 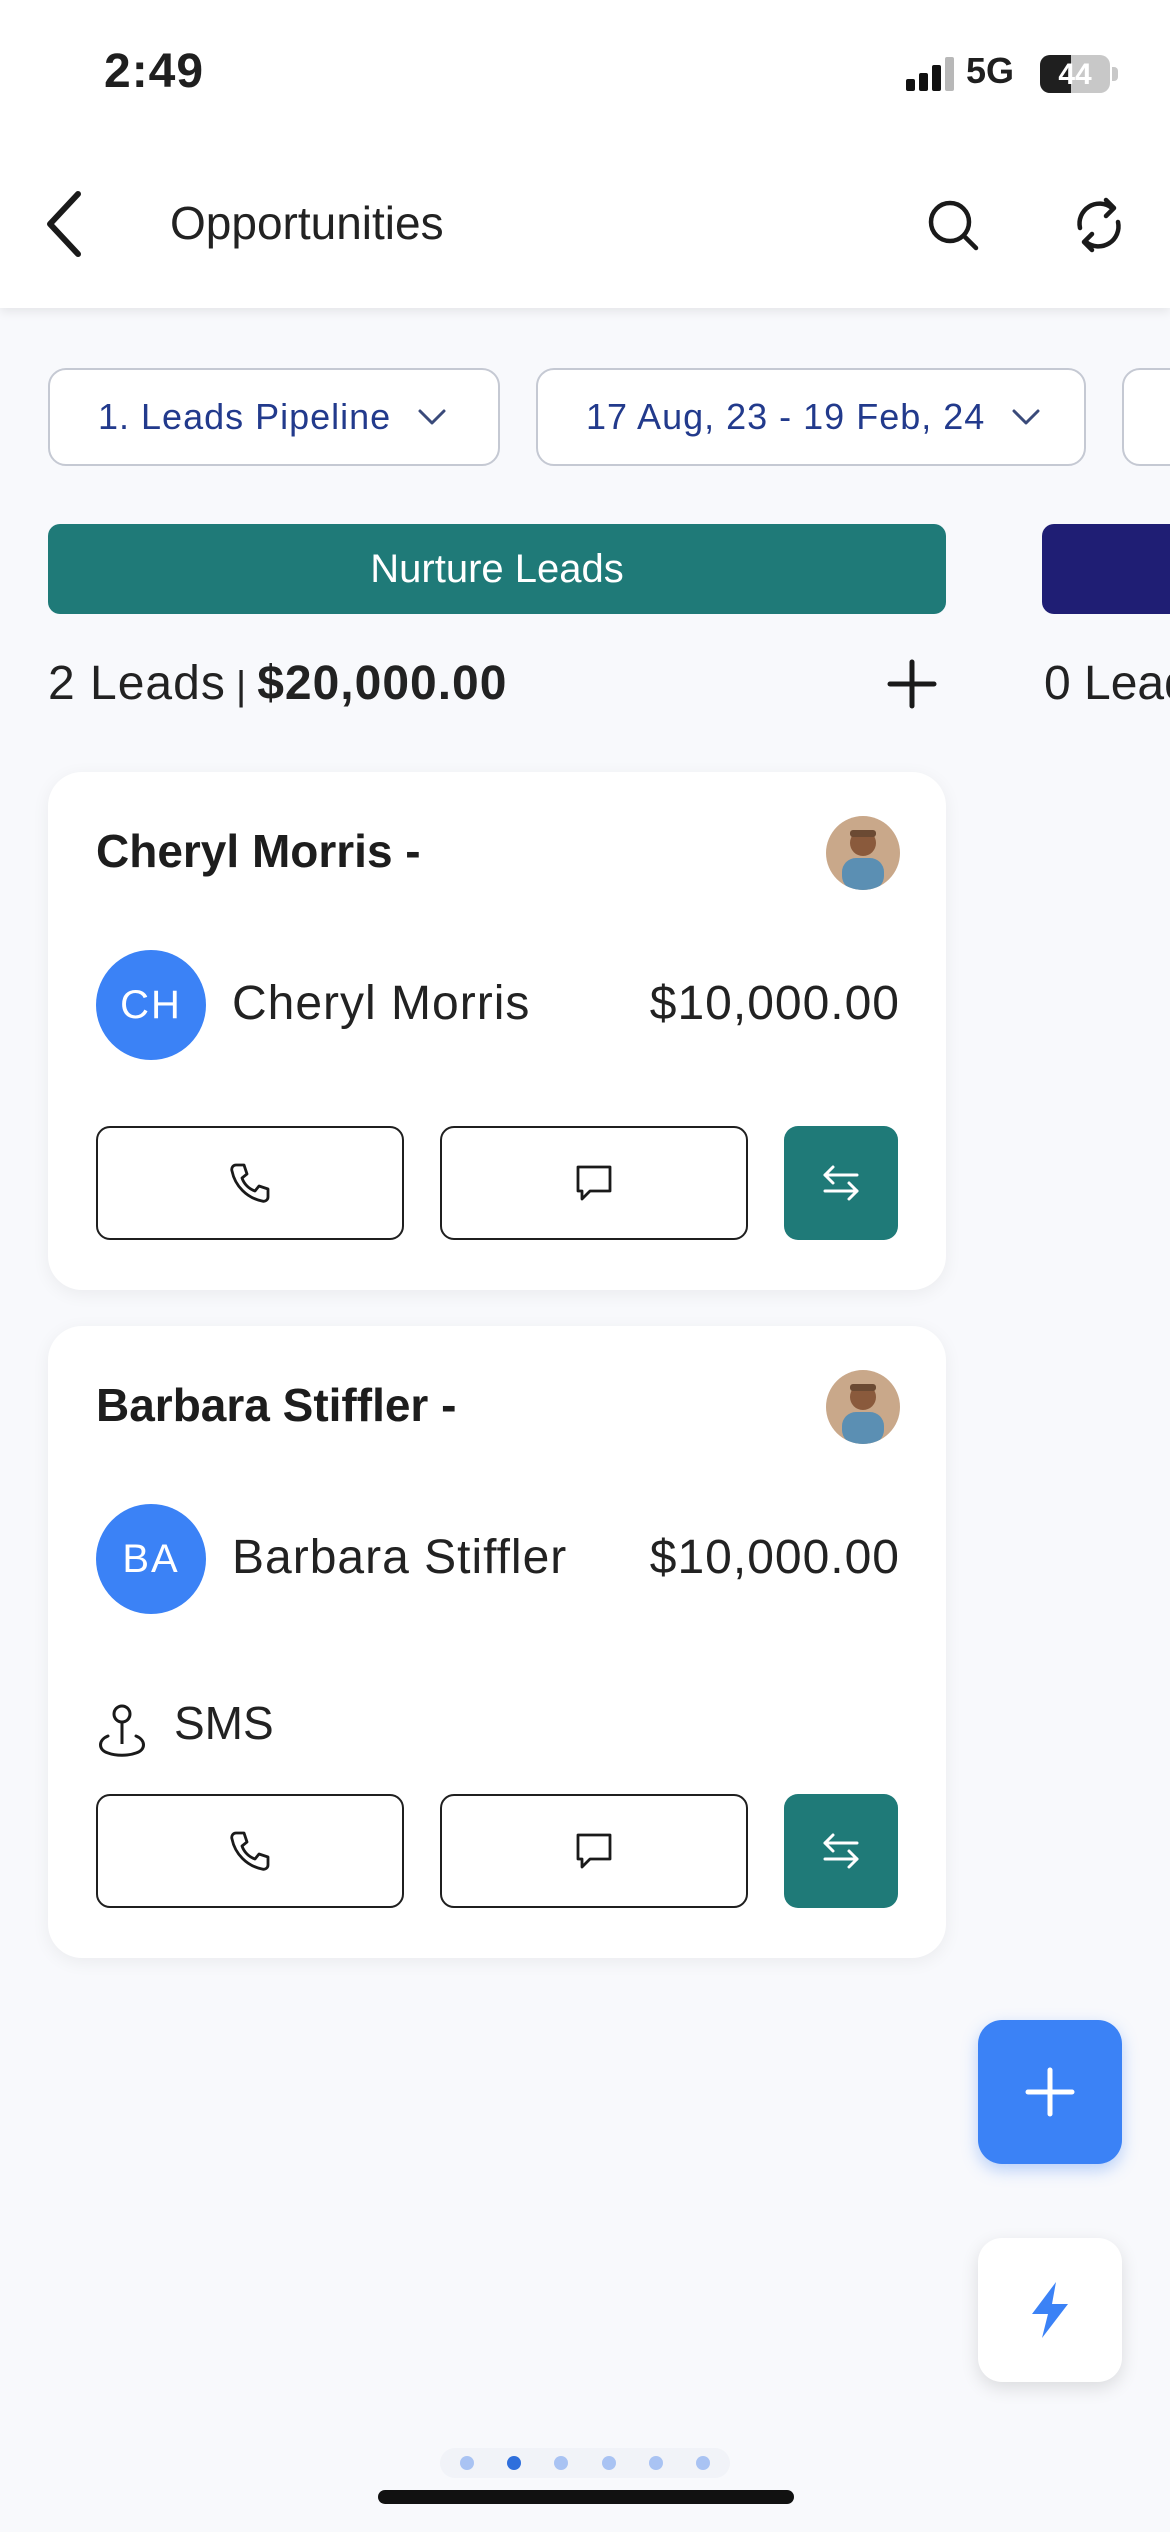 I want to click on source-pin-icon, so click(x=122, y=1730).